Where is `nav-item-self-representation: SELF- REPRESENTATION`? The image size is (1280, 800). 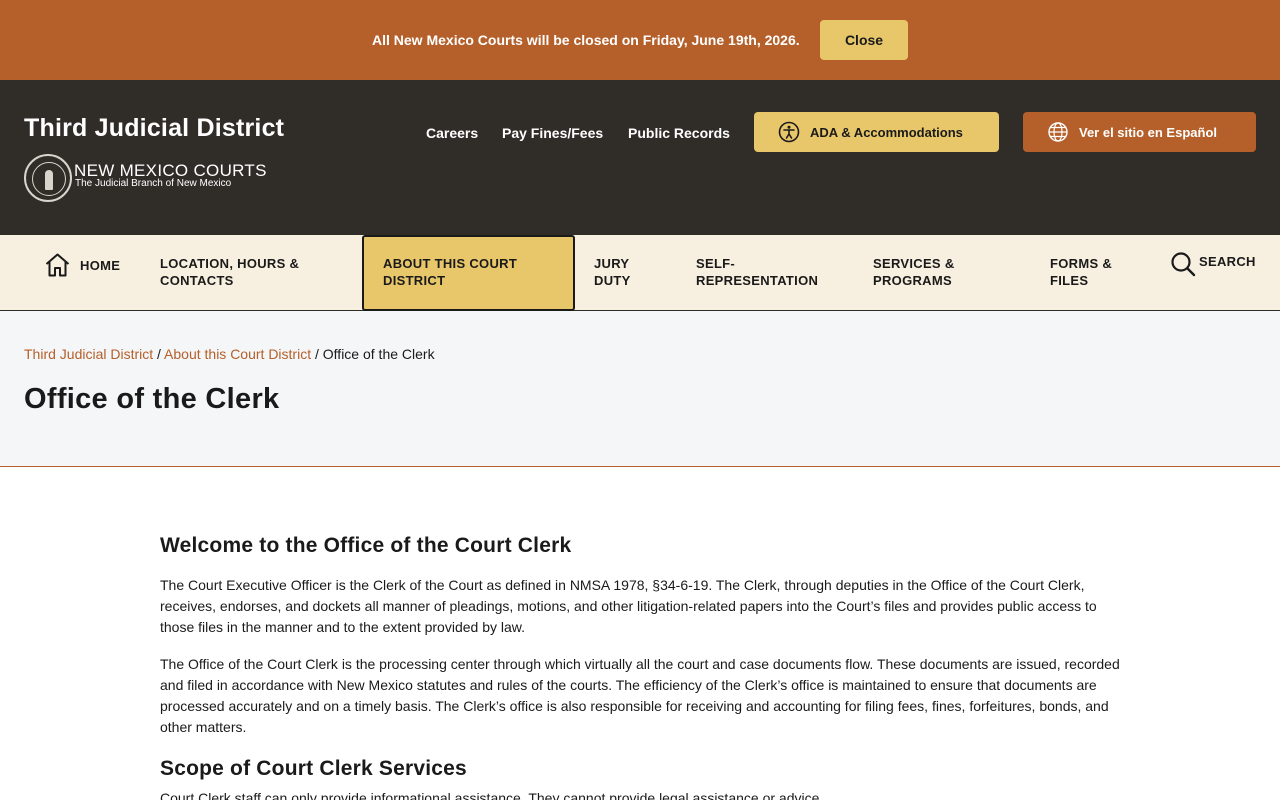 nav-item-self-representation: SELF- REPRESENTATION is located at coordinates (757, 272).